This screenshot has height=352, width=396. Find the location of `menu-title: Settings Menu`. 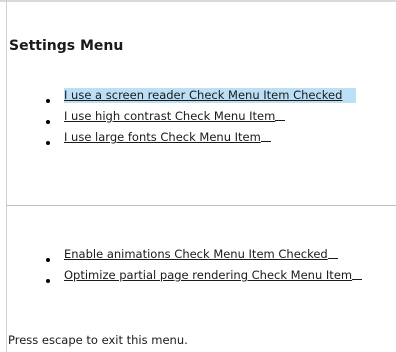

menu-title: Settings Menu is located at coordinates (66, 46).